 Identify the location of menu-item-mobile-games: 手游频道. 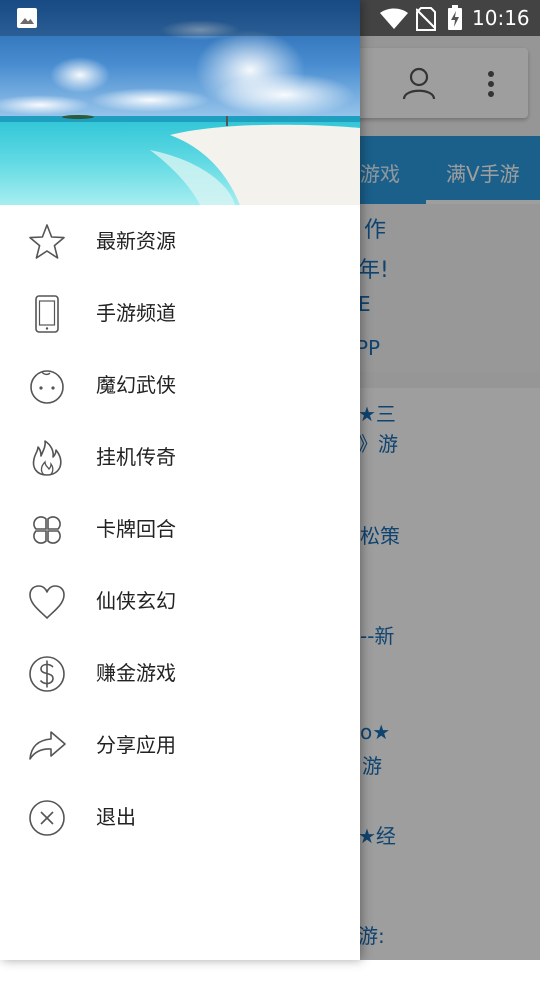
(180, 313).